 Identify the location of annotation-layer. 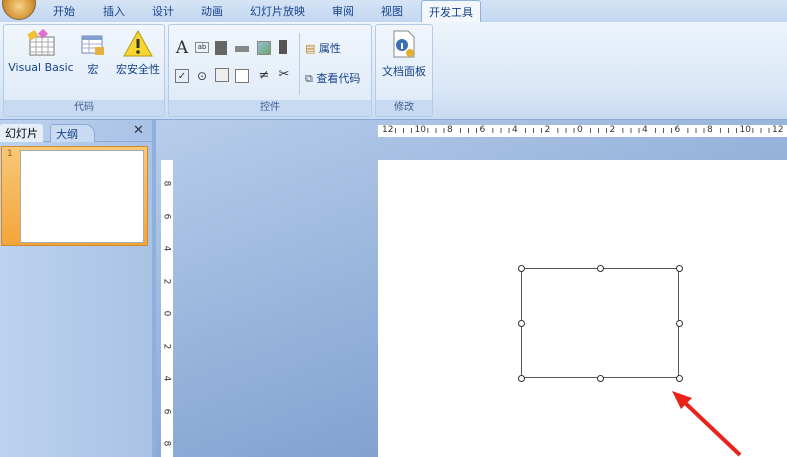
(707, 424).